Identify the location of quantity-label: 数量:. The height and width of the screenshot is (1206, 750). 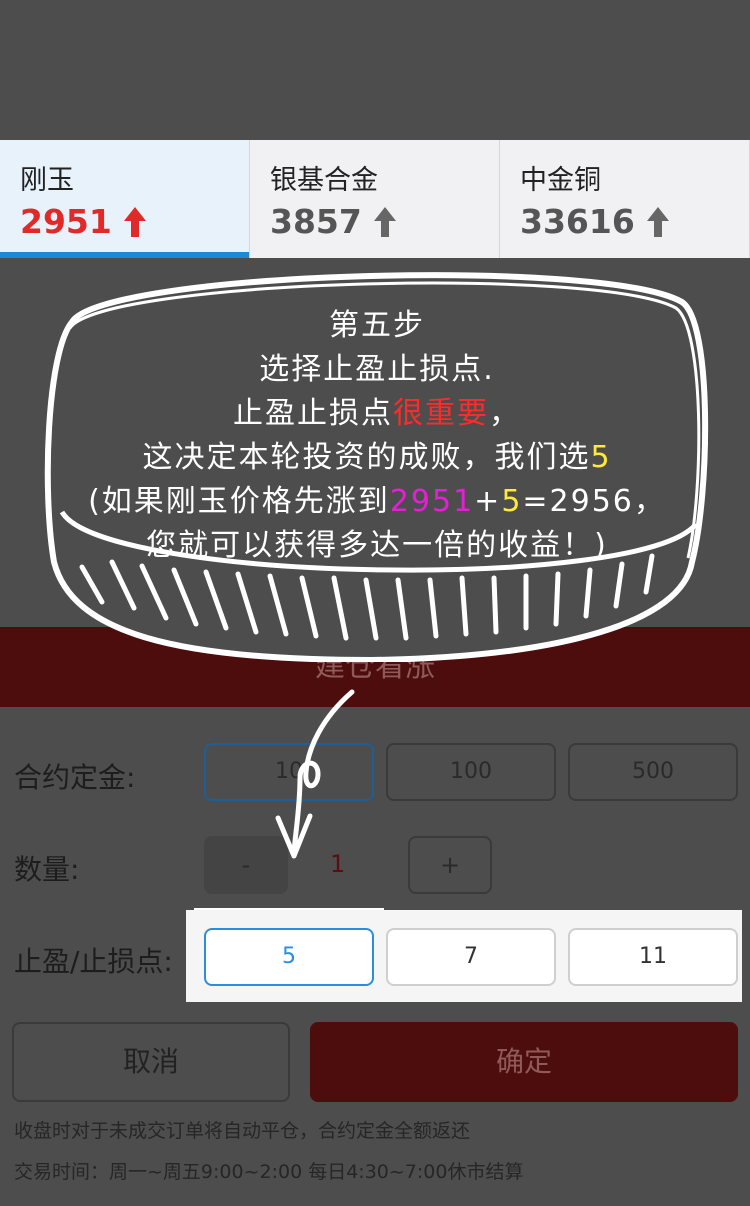
(47, 869).